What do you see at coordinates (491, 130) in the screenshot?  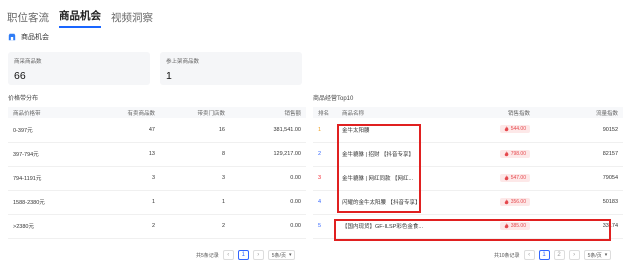 I see `cell-sales-index: 544.00` at bounding box center [491, 130].